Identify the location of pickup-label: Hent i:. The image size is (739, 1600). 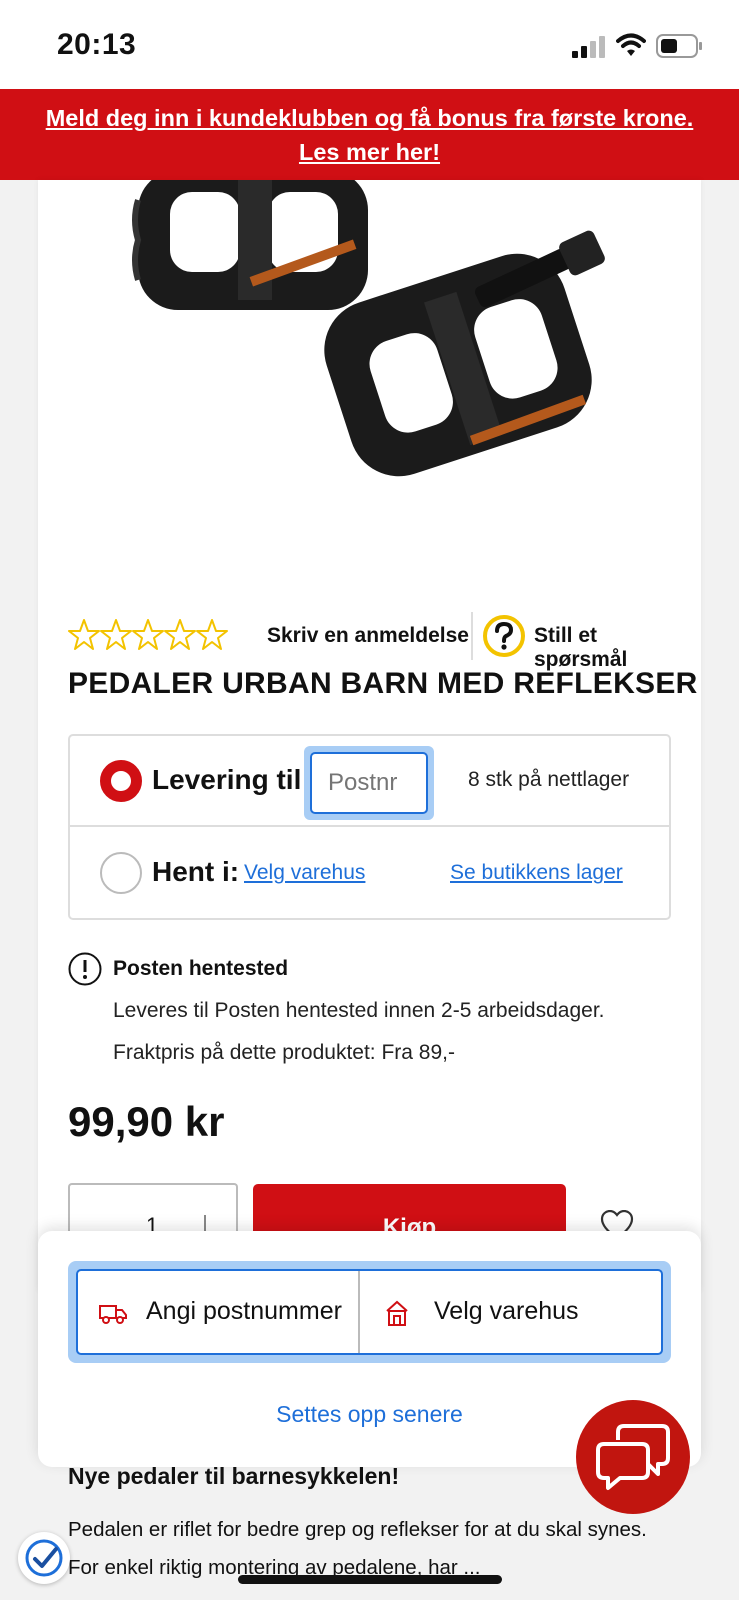
(196, 871).